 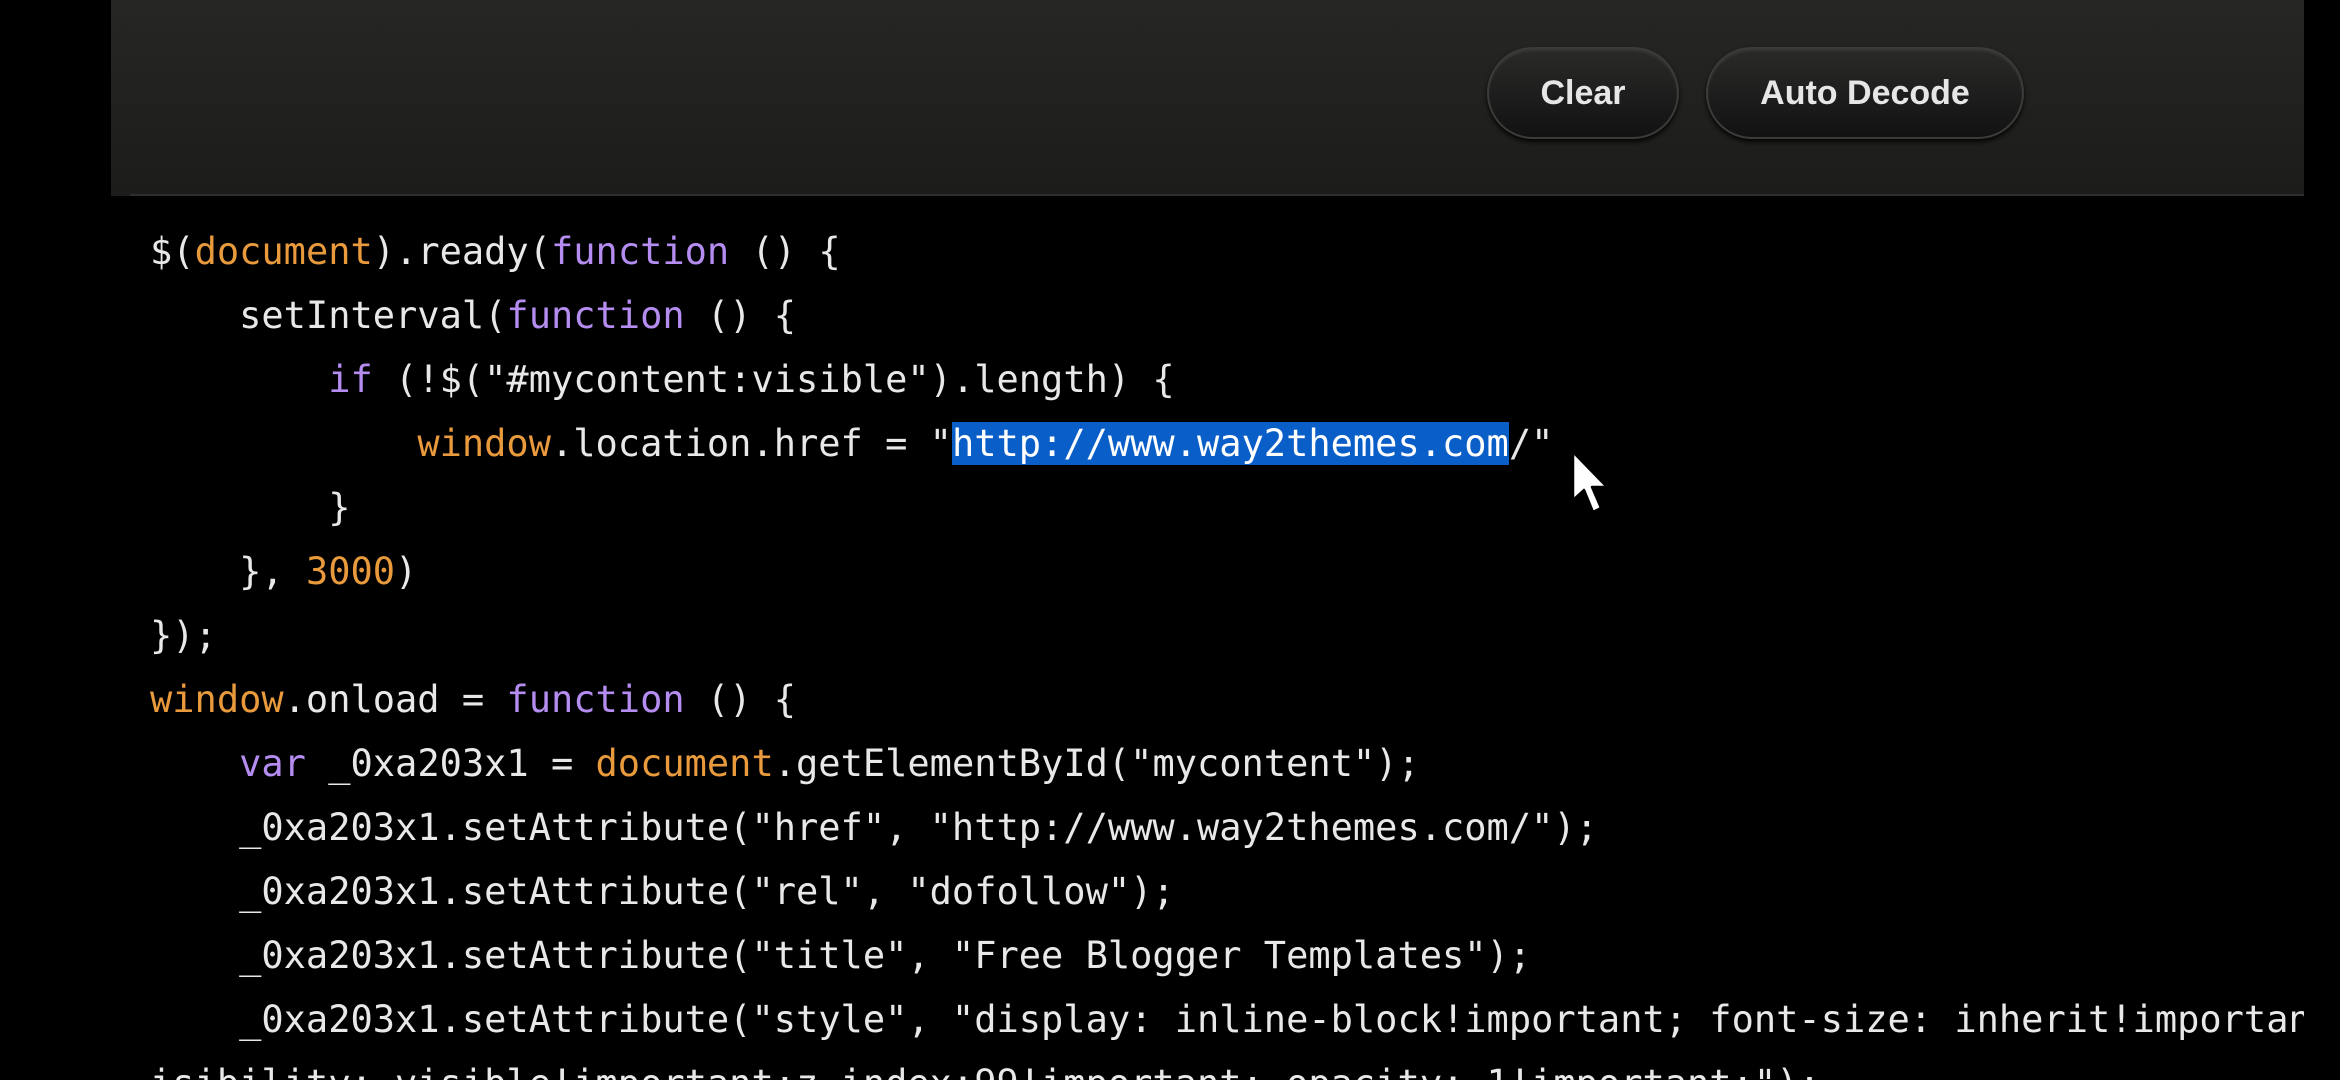 What do you see at coordinates (1230, 443) in the screenshot?
I see `selected-text: http://www.way2themes.com` at bounding box center [1230, 443].